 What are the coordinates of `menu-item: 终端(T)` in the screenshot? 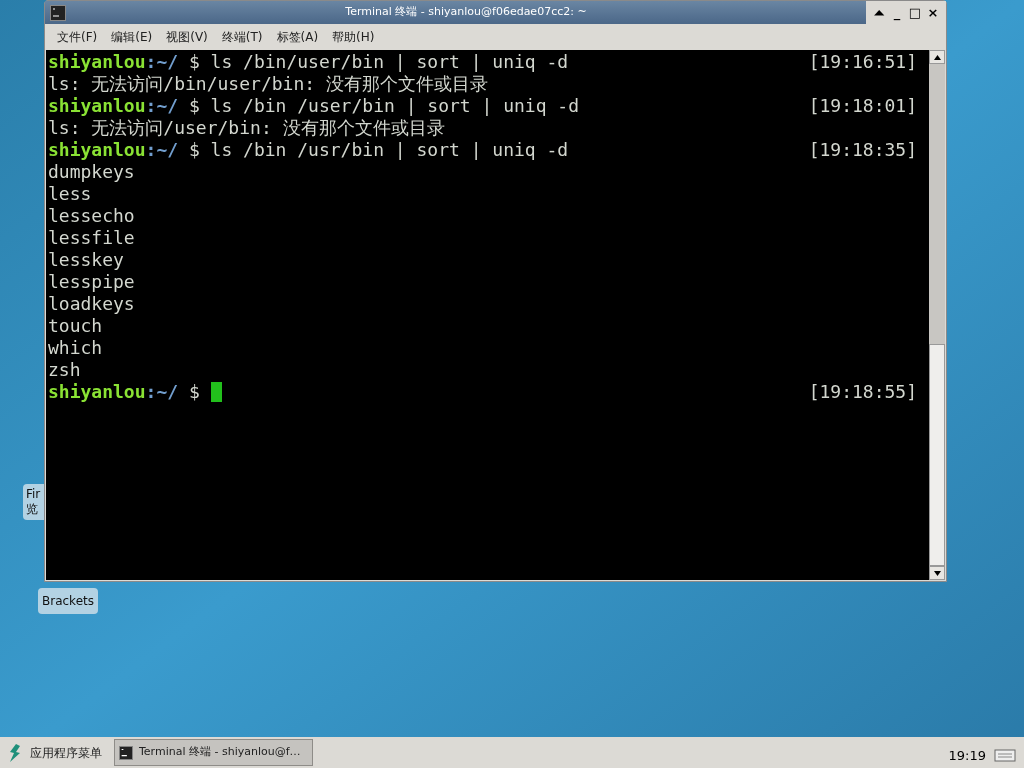 It's located at (242, 37).